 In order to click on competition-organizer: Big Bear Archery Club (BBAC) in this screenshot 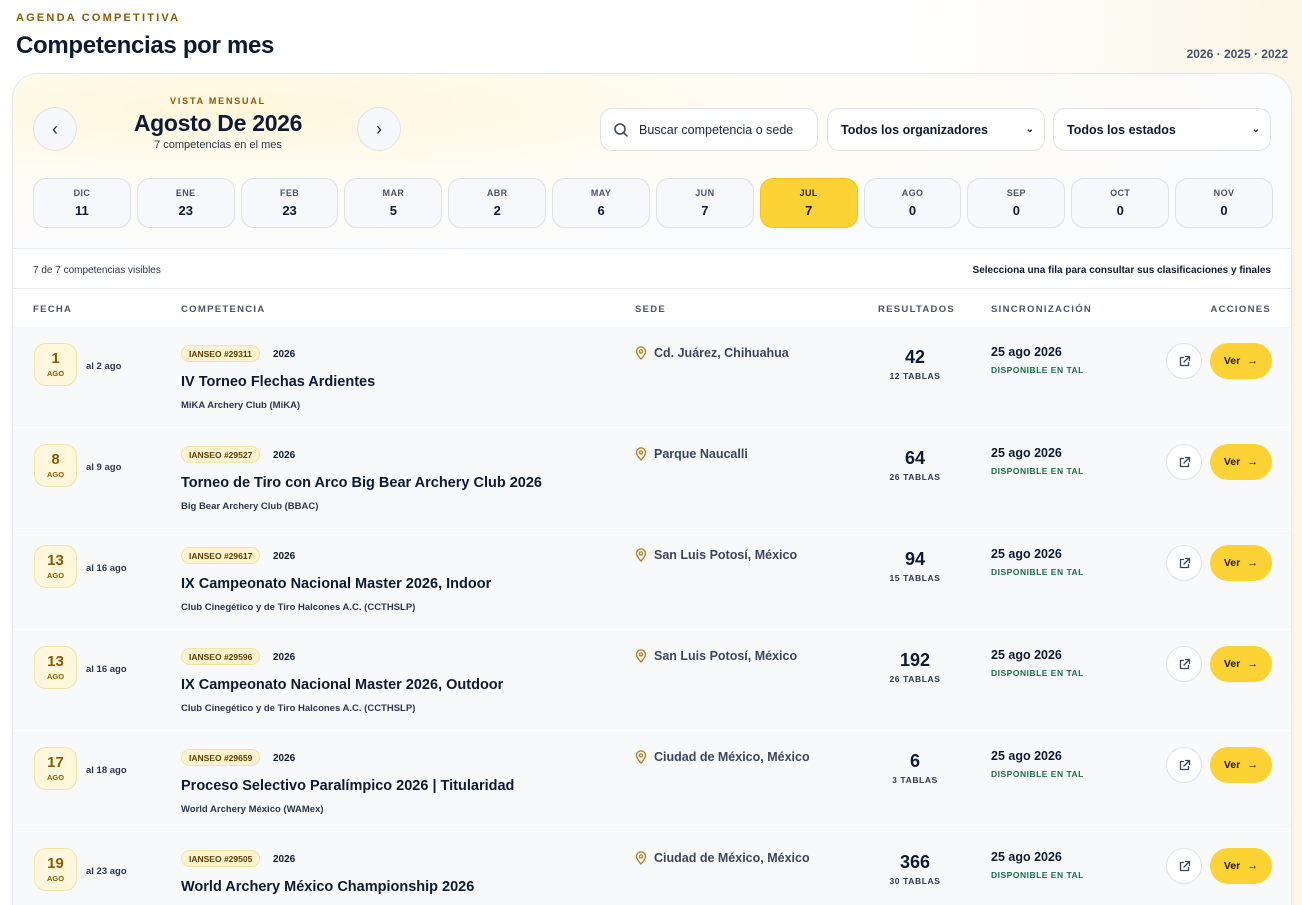, I will do `click(250, 506)`.